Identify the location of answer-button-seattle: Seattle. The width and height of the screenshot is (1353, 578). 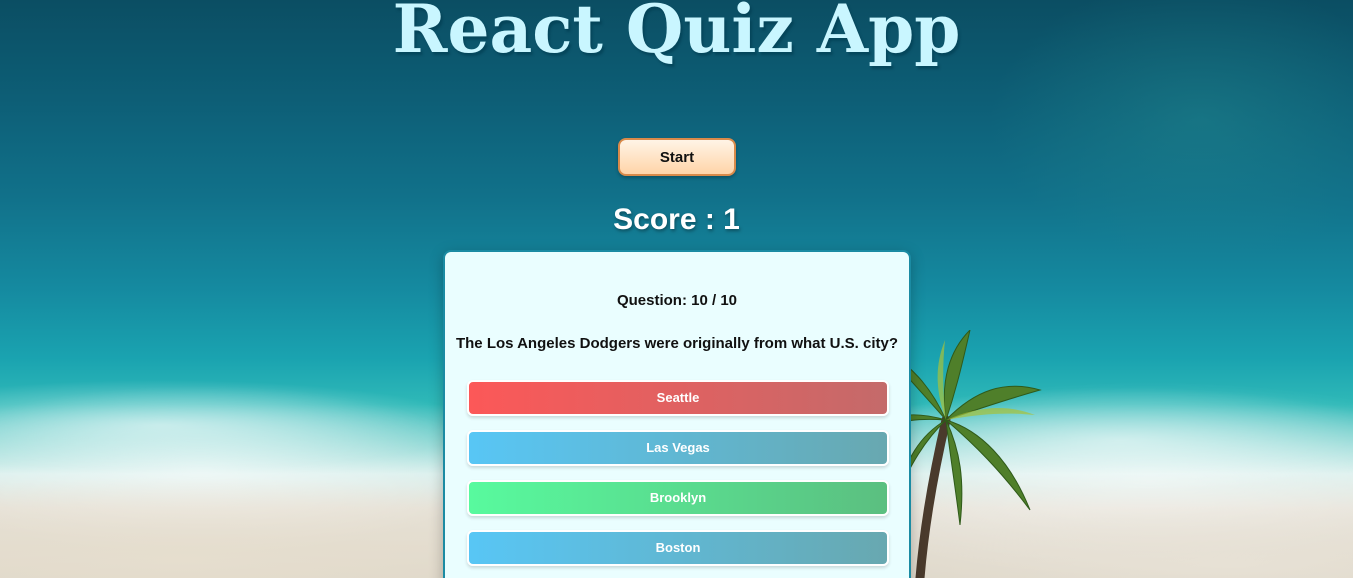
(678, 398).